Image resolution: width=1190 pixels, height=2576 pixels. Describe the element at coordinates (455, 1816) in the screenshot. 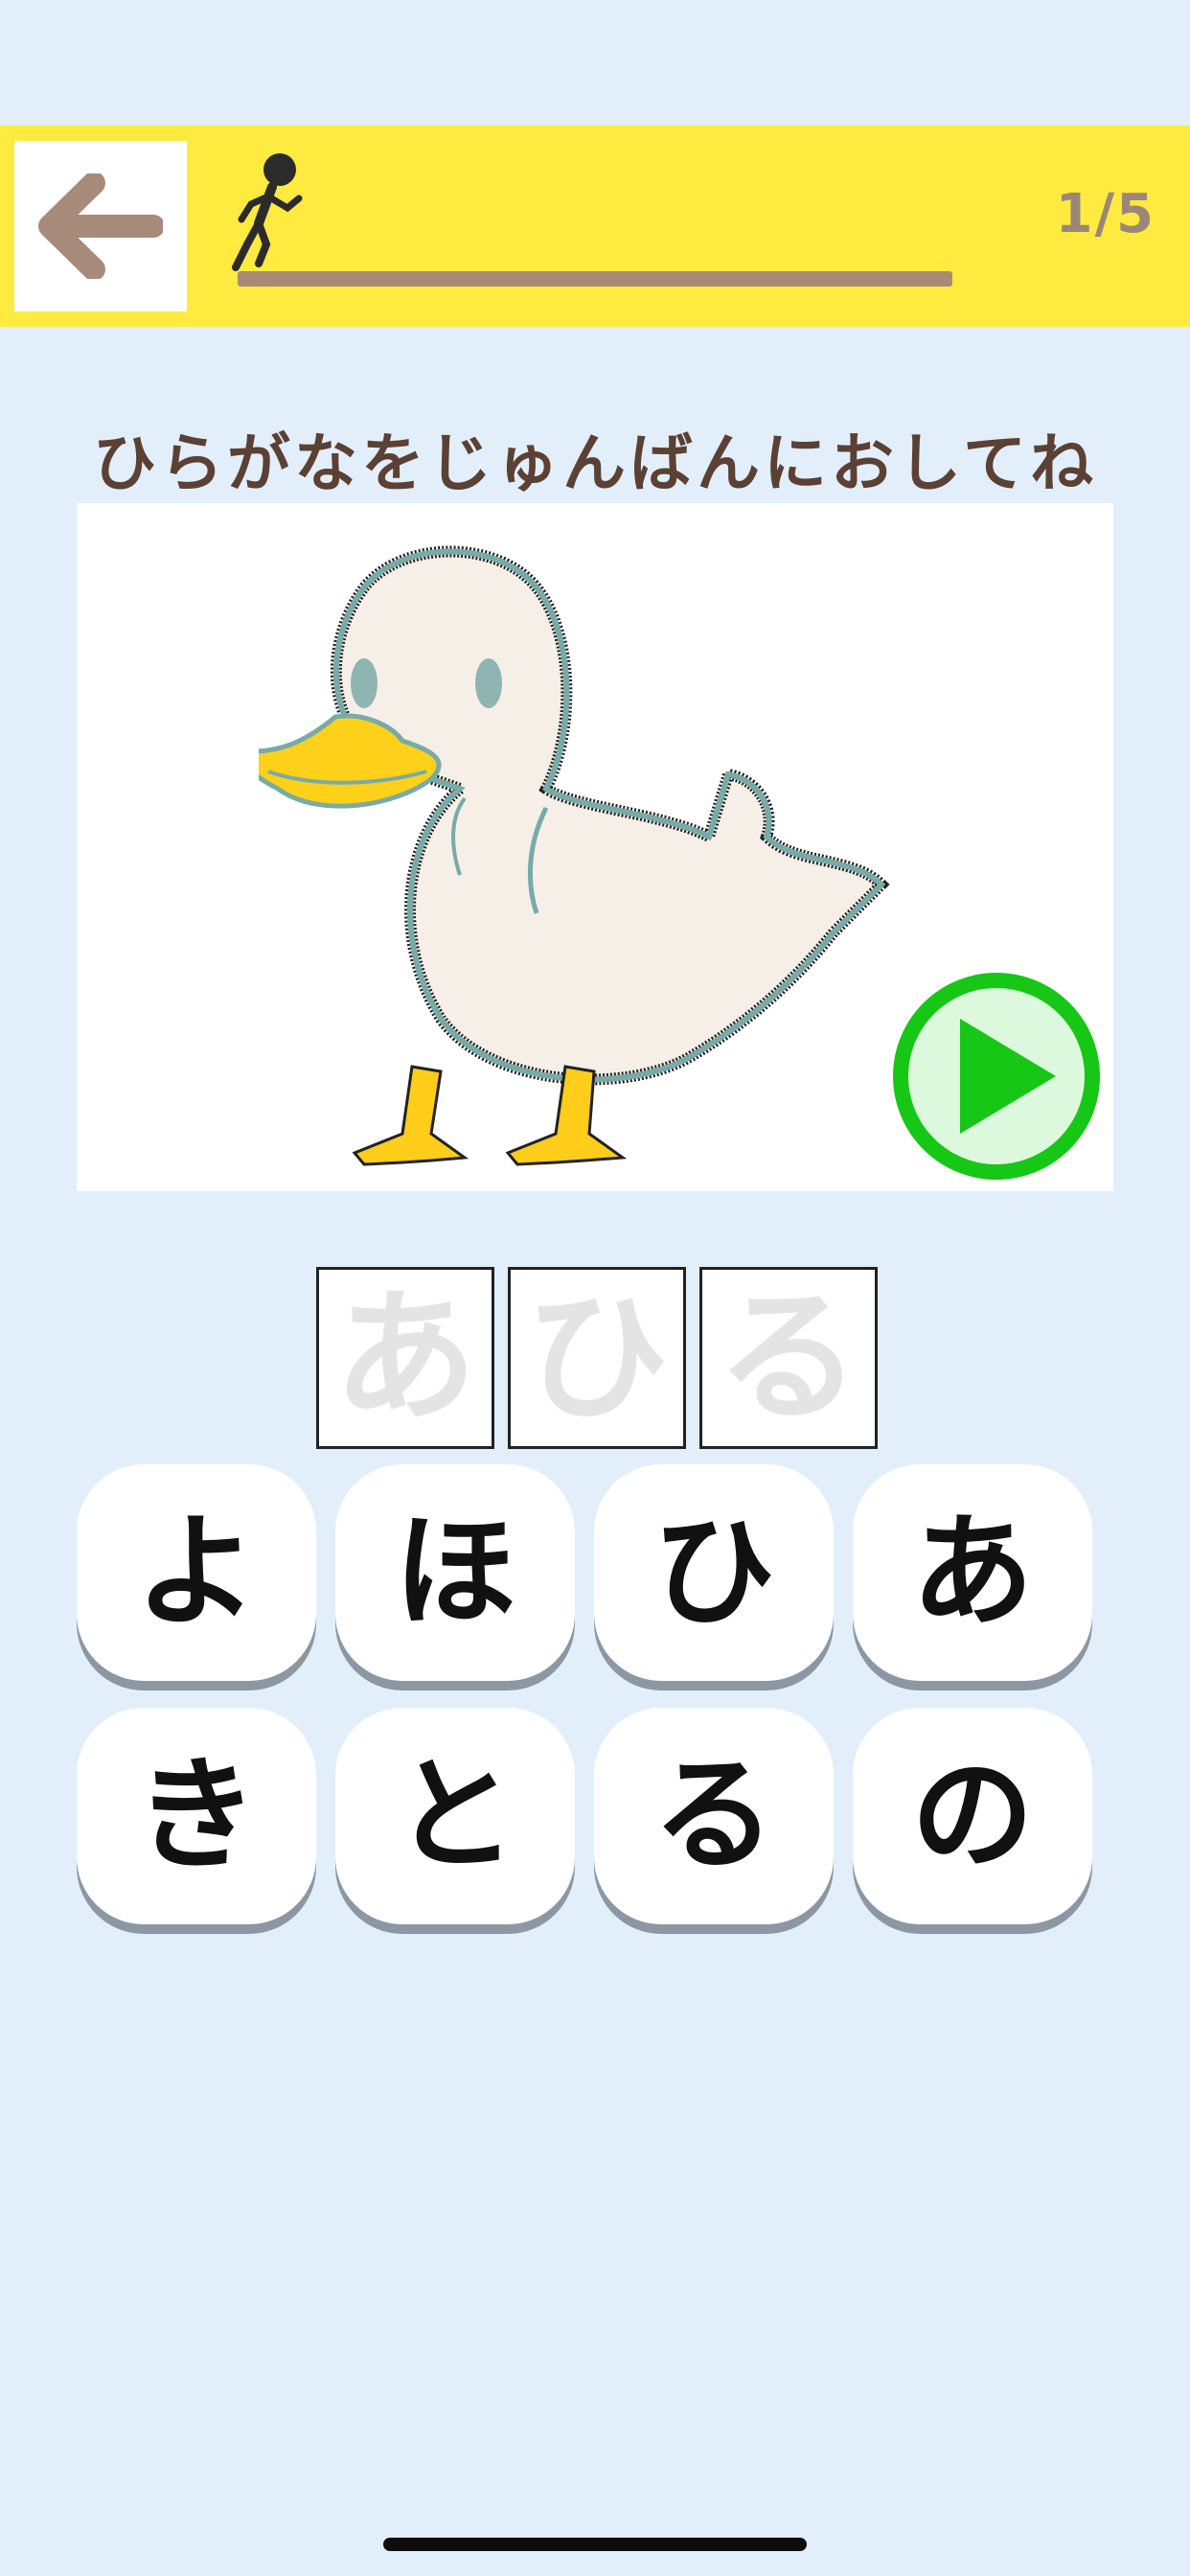

I see `hiragana-key: と` at that location.